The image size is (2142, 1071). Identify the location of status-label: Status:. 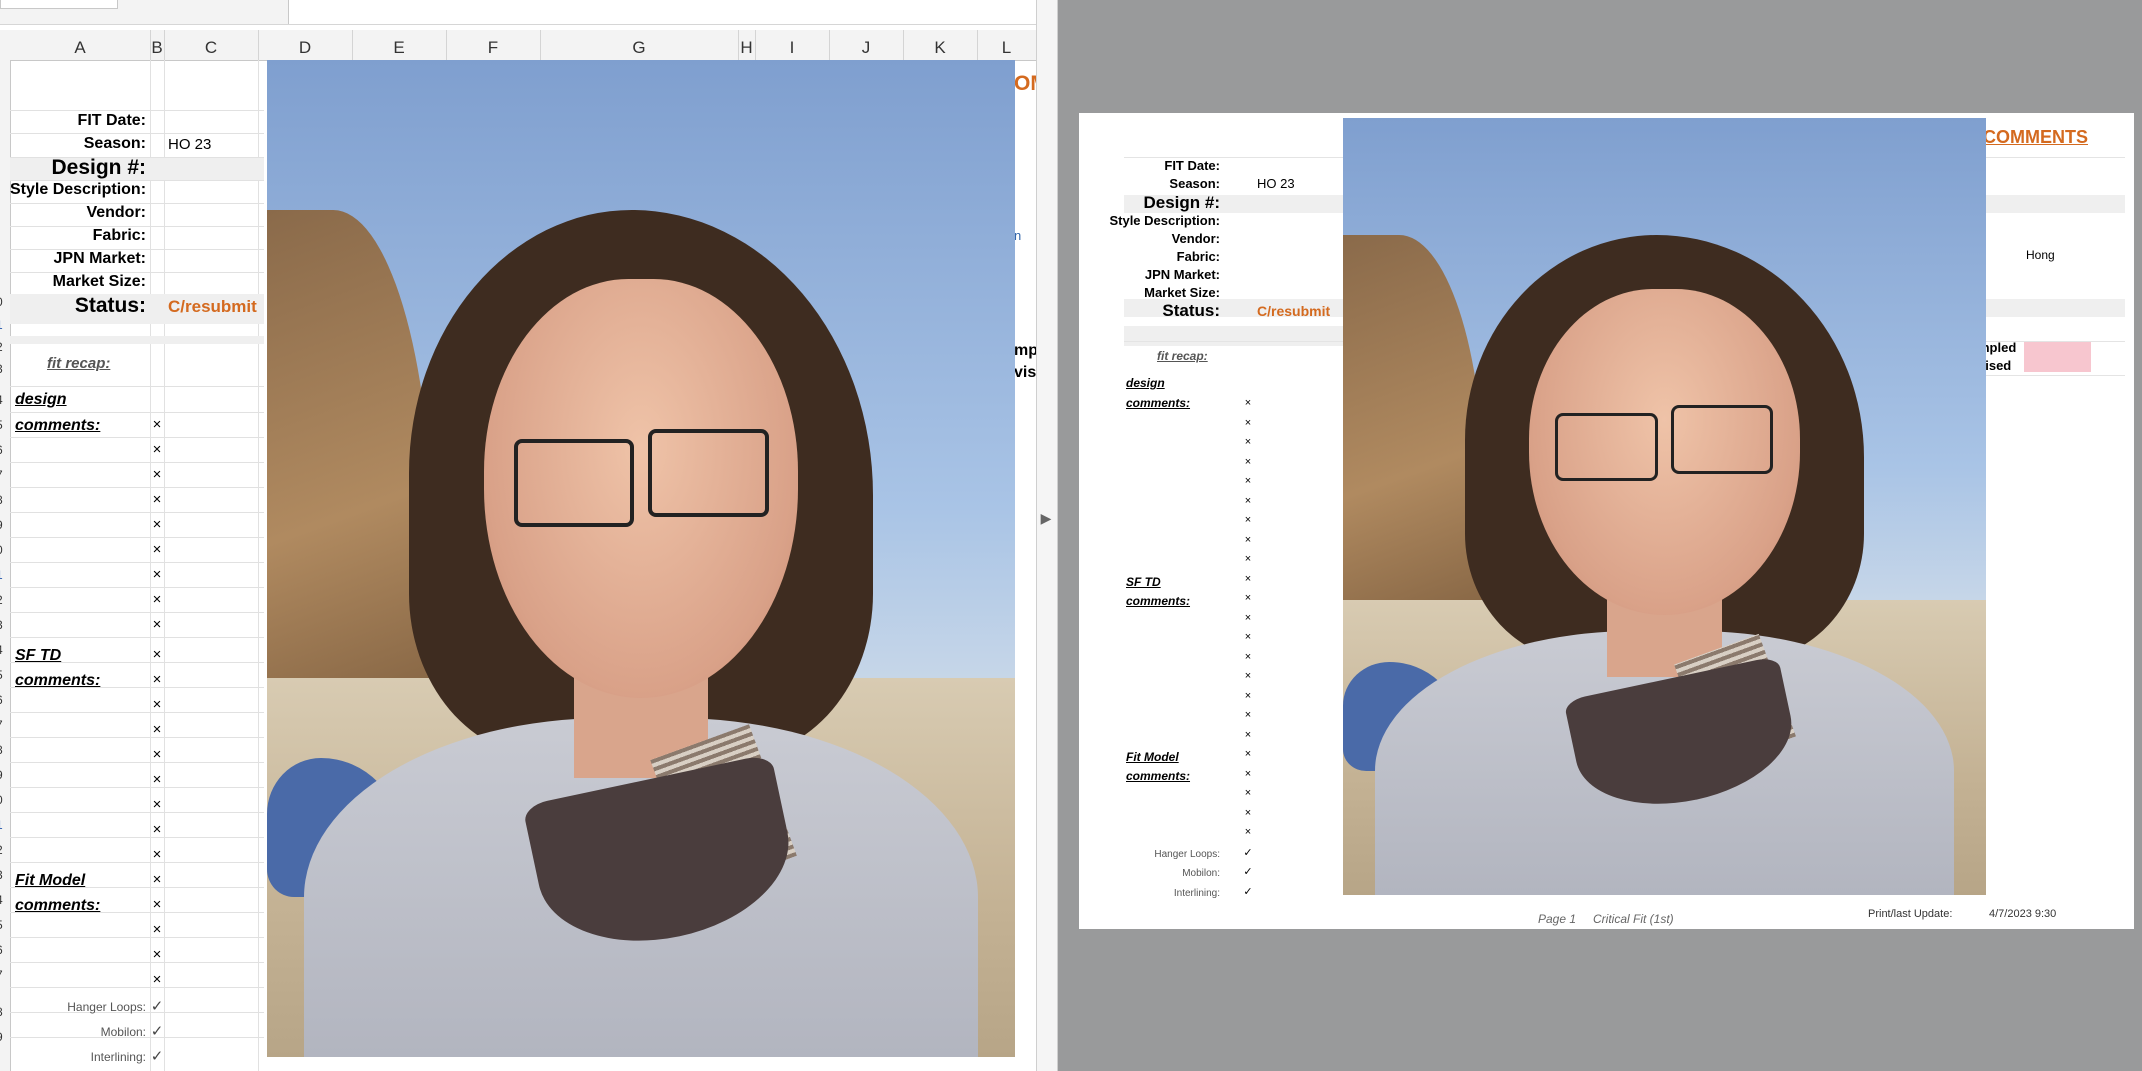
(1191, 310).